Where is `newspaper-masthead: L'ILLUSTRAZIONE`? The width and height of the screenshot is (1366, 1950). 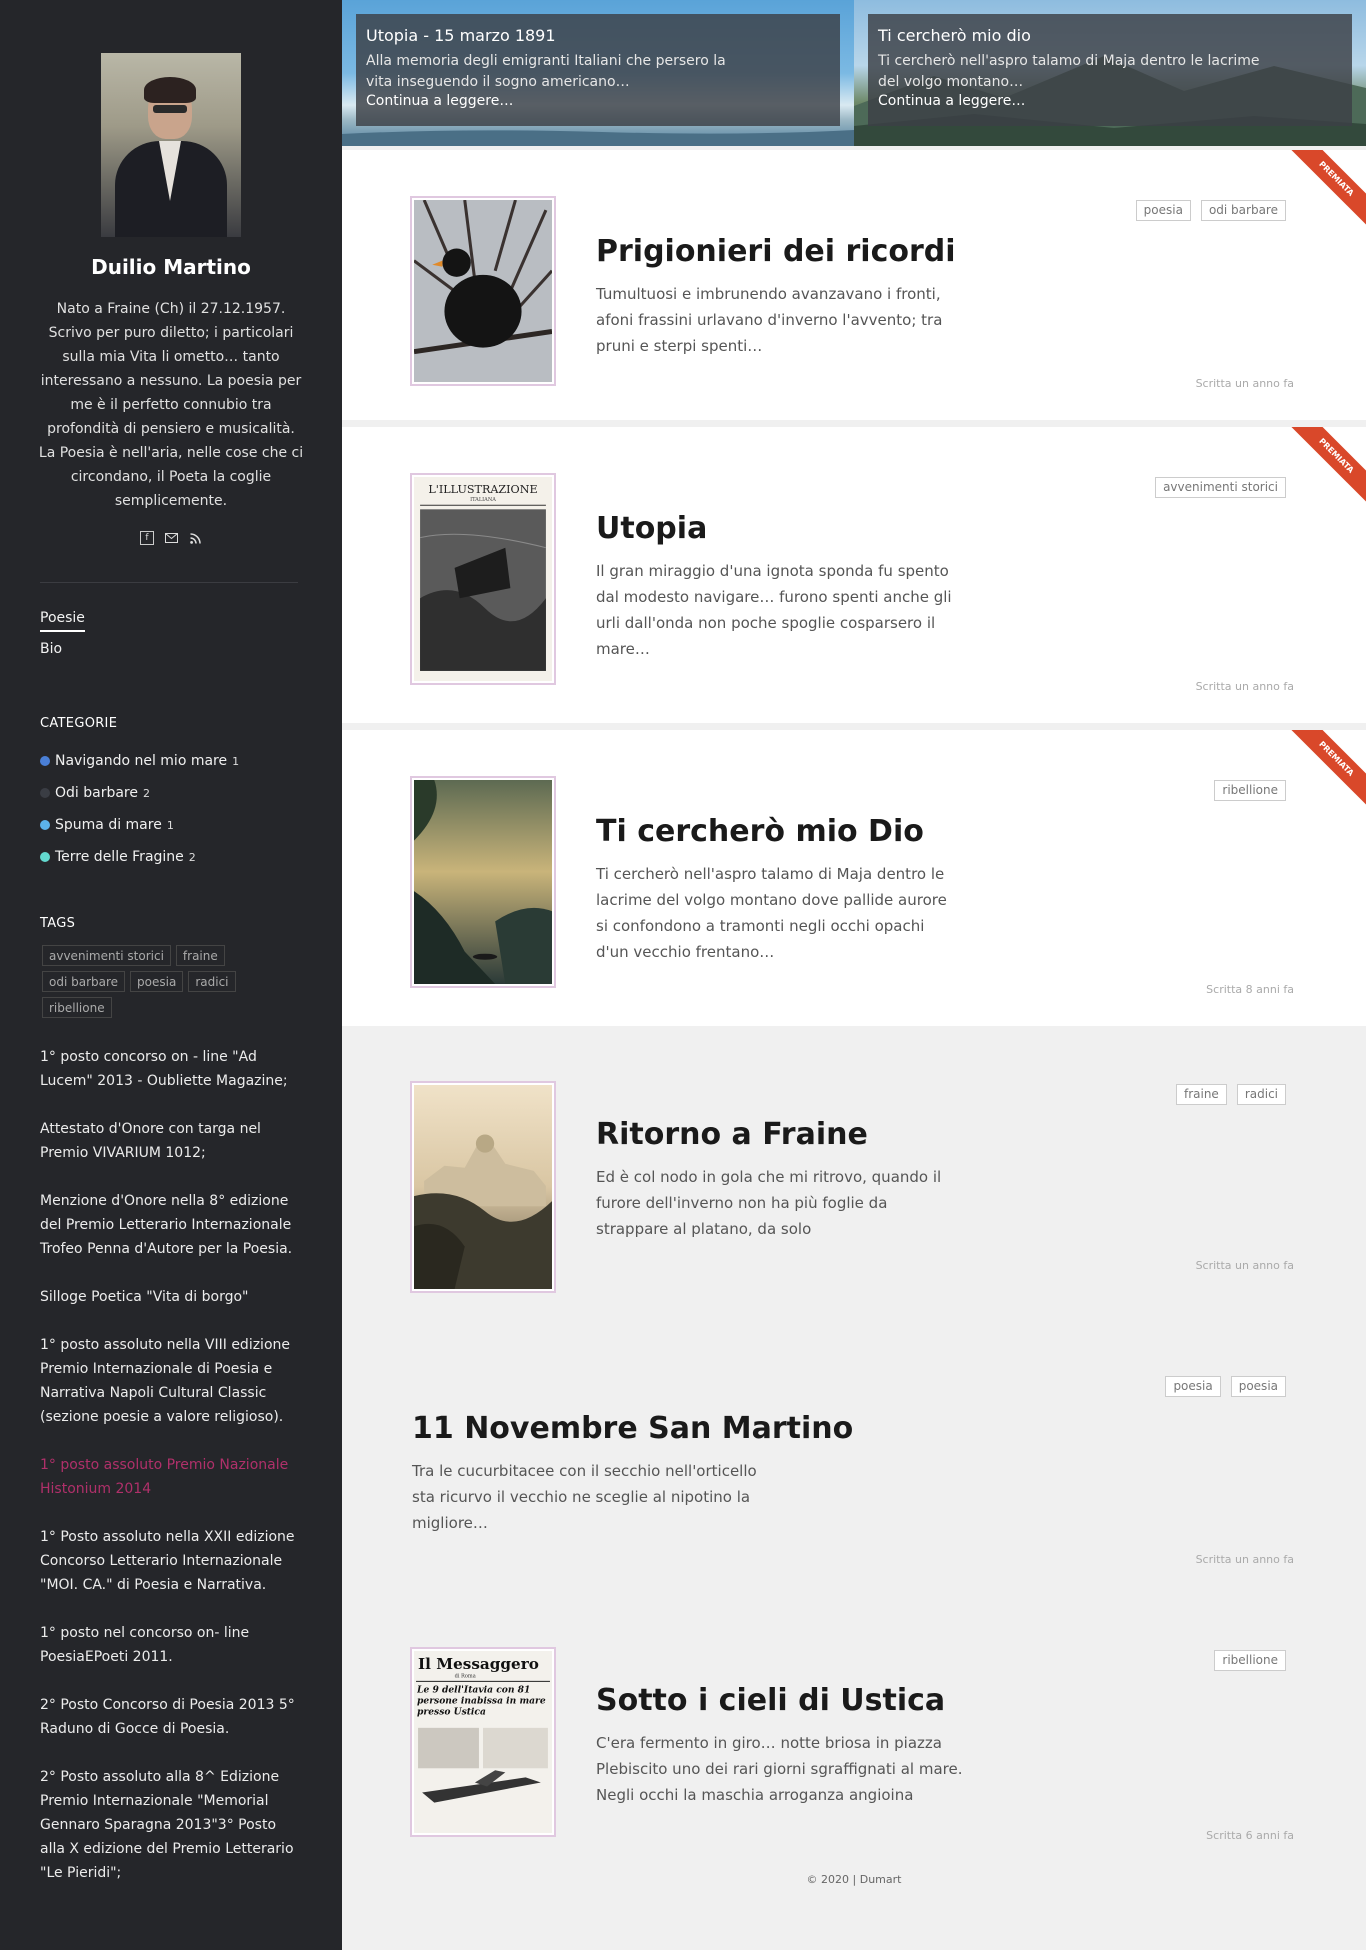
newspaper-masthead: L'ILLUSTRAZIONE is located at coordinates (482, 489).